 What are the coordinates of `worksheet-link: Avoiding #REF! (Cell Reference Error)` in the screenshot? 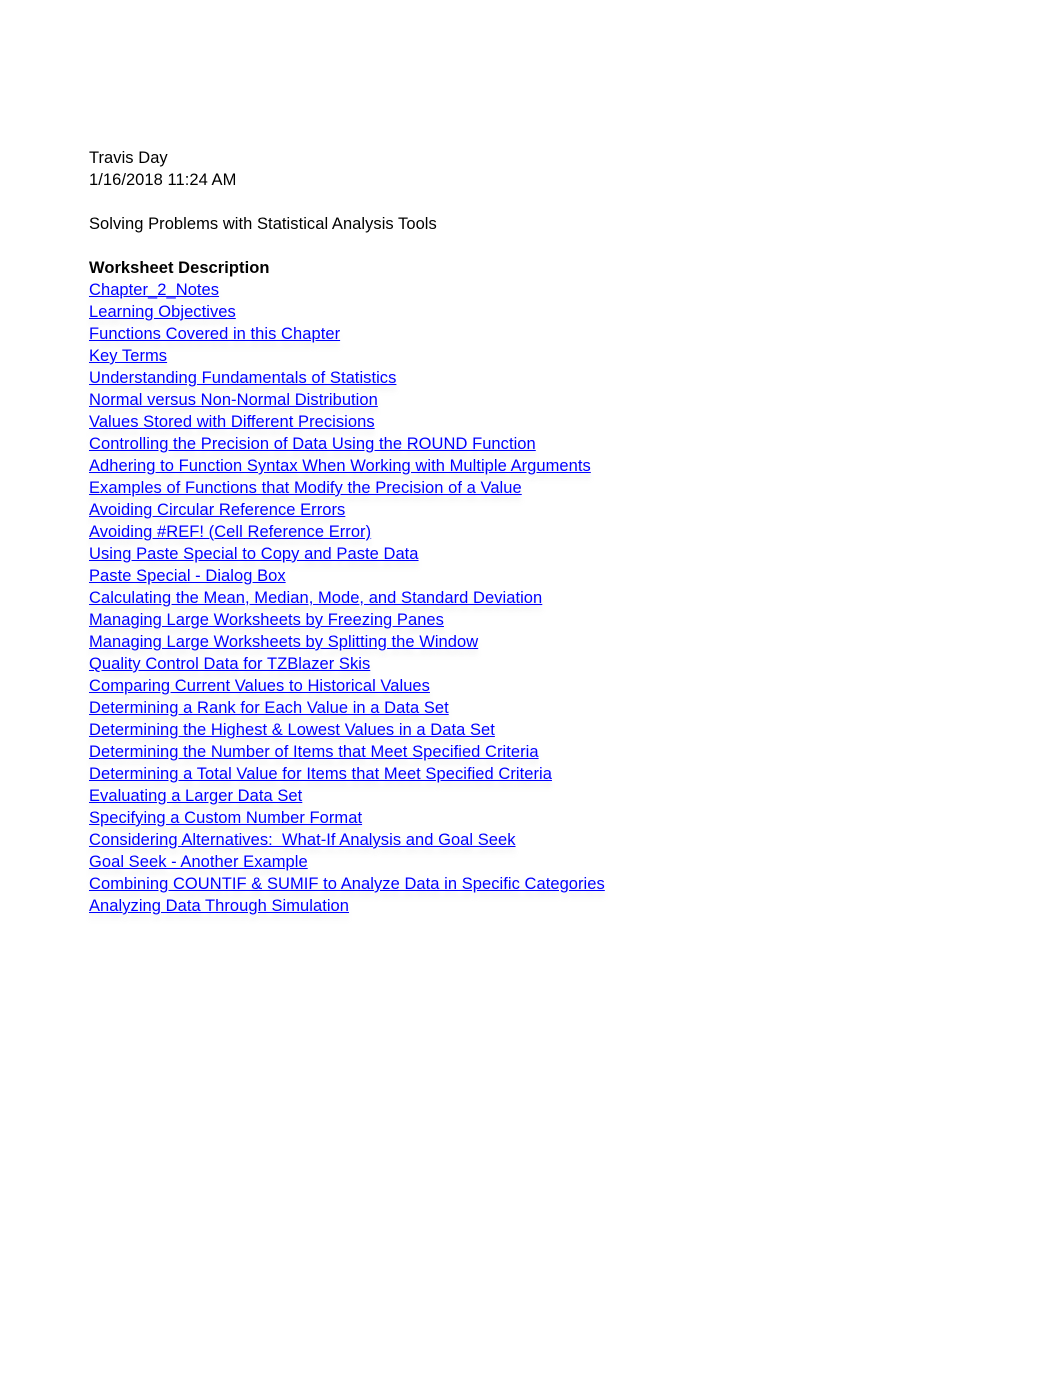 It's located at (539, 532).